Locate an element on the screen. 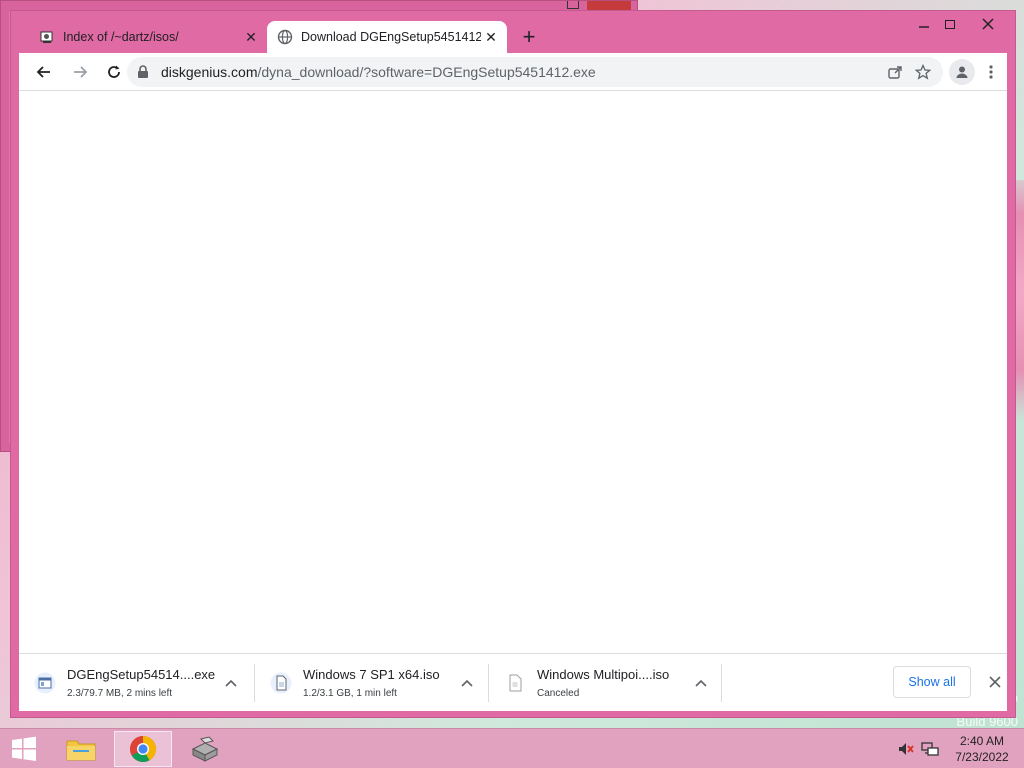 Image resolution: width=1024 pixels, height=768 pixels. clock-date: 7/23/2022 is located at coordinates (982, 757).